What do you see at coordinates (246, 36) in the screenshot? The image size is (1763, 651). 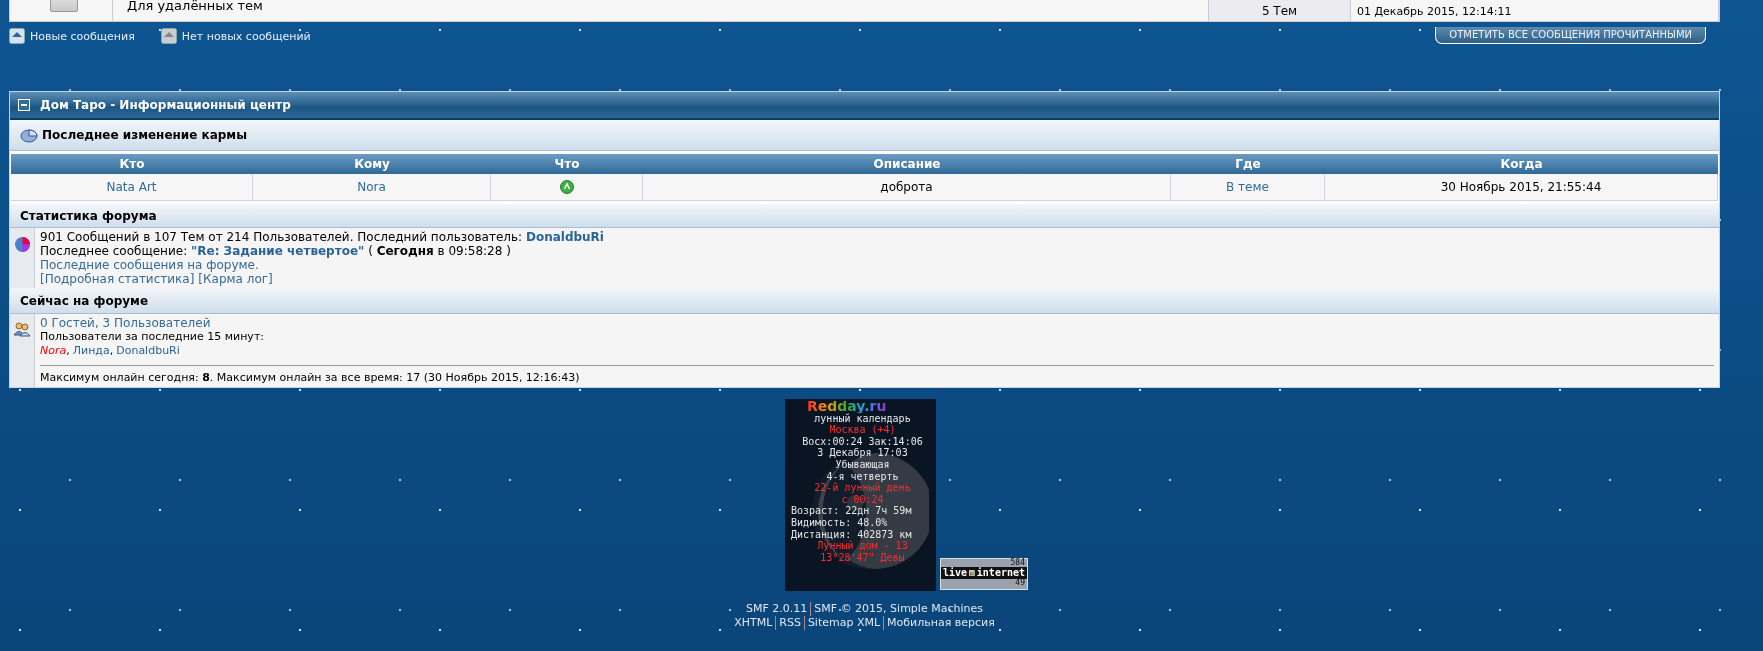 I see `legend-label: Нет новых сообщений` at bounding box center [246, 36].